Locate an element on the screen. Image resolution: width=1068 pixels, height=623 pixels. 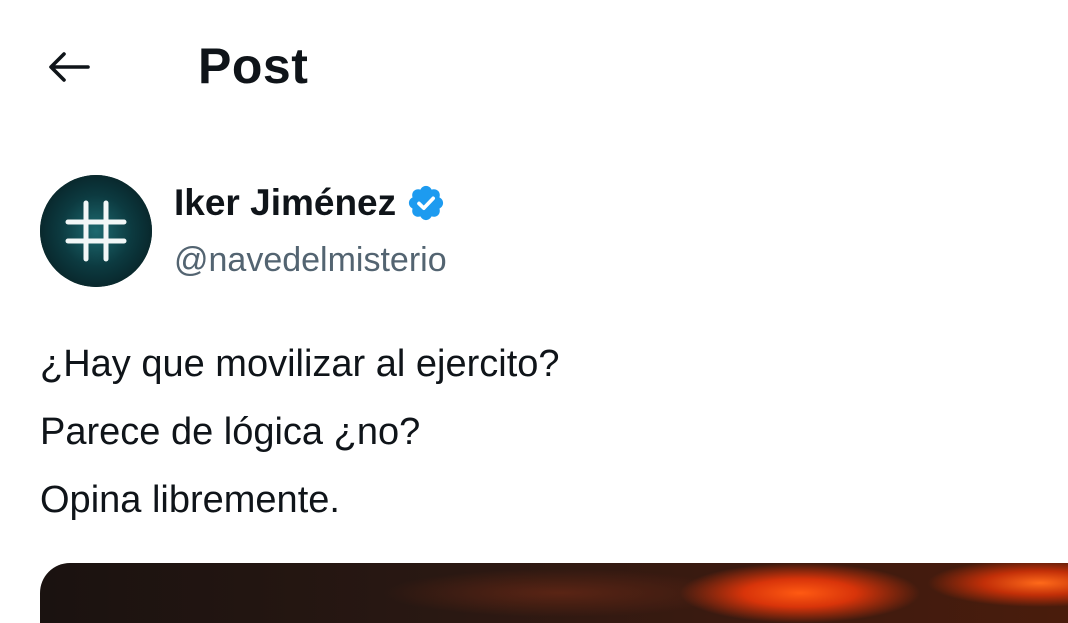
hash-grid-icon is located at coordinates (96, 231).